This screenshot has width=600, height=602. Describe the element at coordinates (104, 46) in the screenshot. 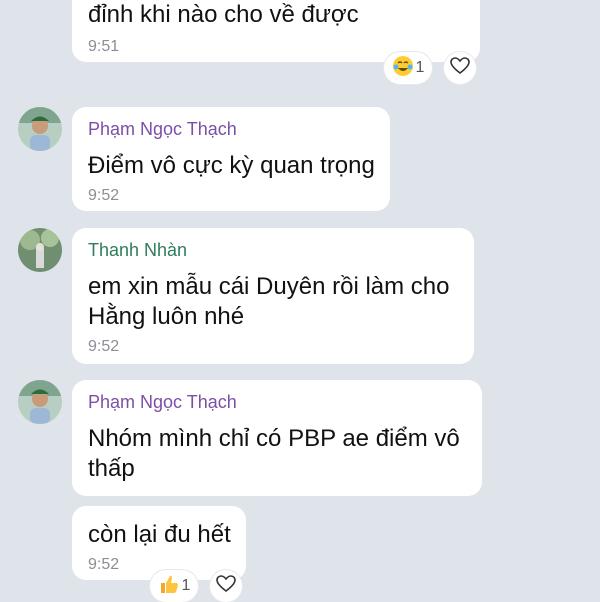

I see `message-time: 9:51` at that location.